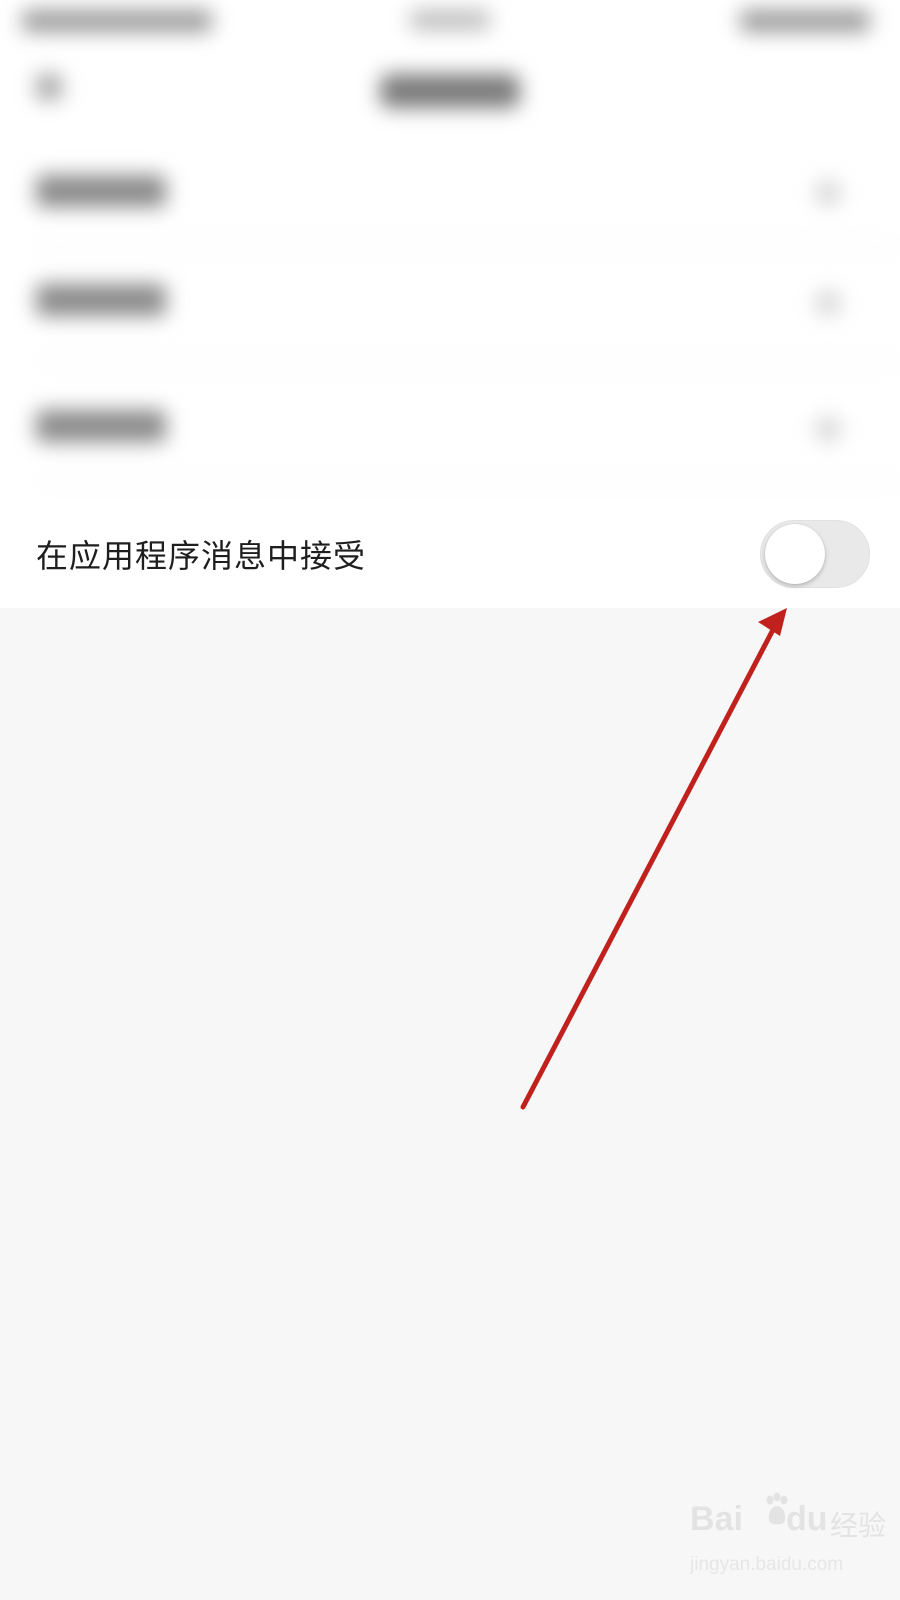 The image size is (900, 1600). Describe the element at coordinates (767, 1564) in the screenshot. I see `watermark-url: jingyan.baidu.com` at that location.